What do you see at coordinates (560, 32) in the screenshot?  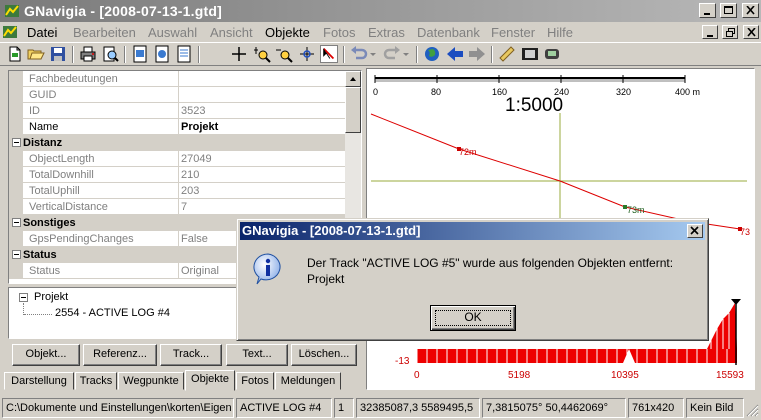 I see `menu-hilfe: Hilfe` at bounding box center [560, 32].